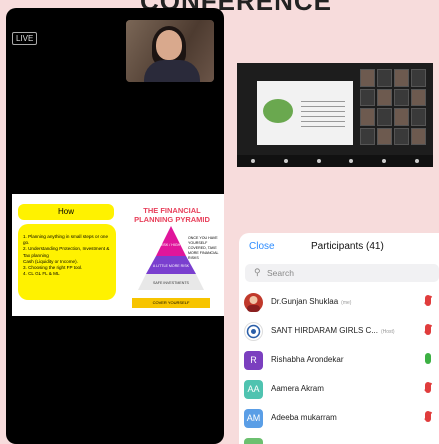 This screenshot has width=439, height=444. I want to click on speaker-video-thumbnail, so click(170, 51).